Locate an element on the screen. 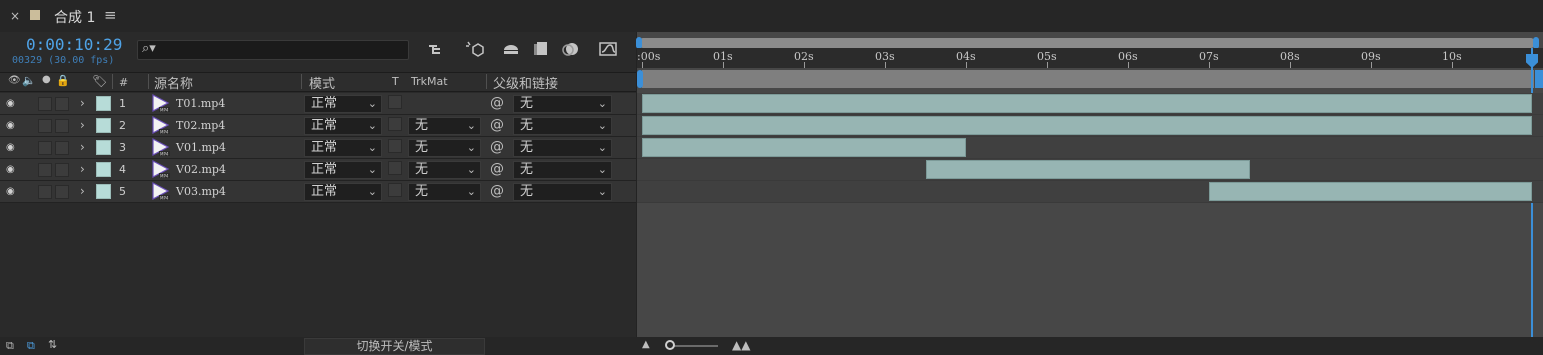 Image resolution: width=1543 pixels, height=355 pixels. graph-editor-icon is located at coordinates (608, 50).